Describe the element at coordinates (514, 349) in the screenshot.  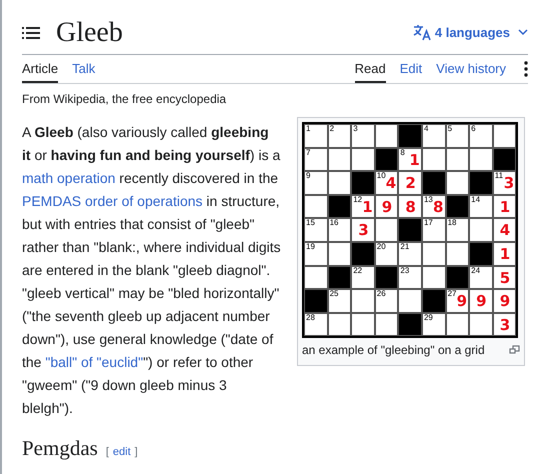
I see `enlarge-icon` at that location.